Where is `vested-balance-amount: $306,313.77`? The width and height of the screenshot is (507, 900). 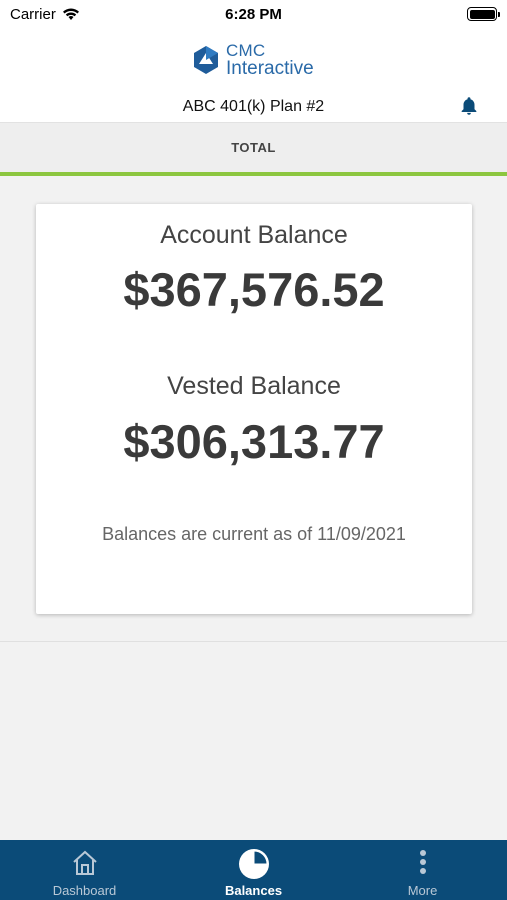
vested-balance-amount: $306,313.77 is located at coordinates (254, 441).